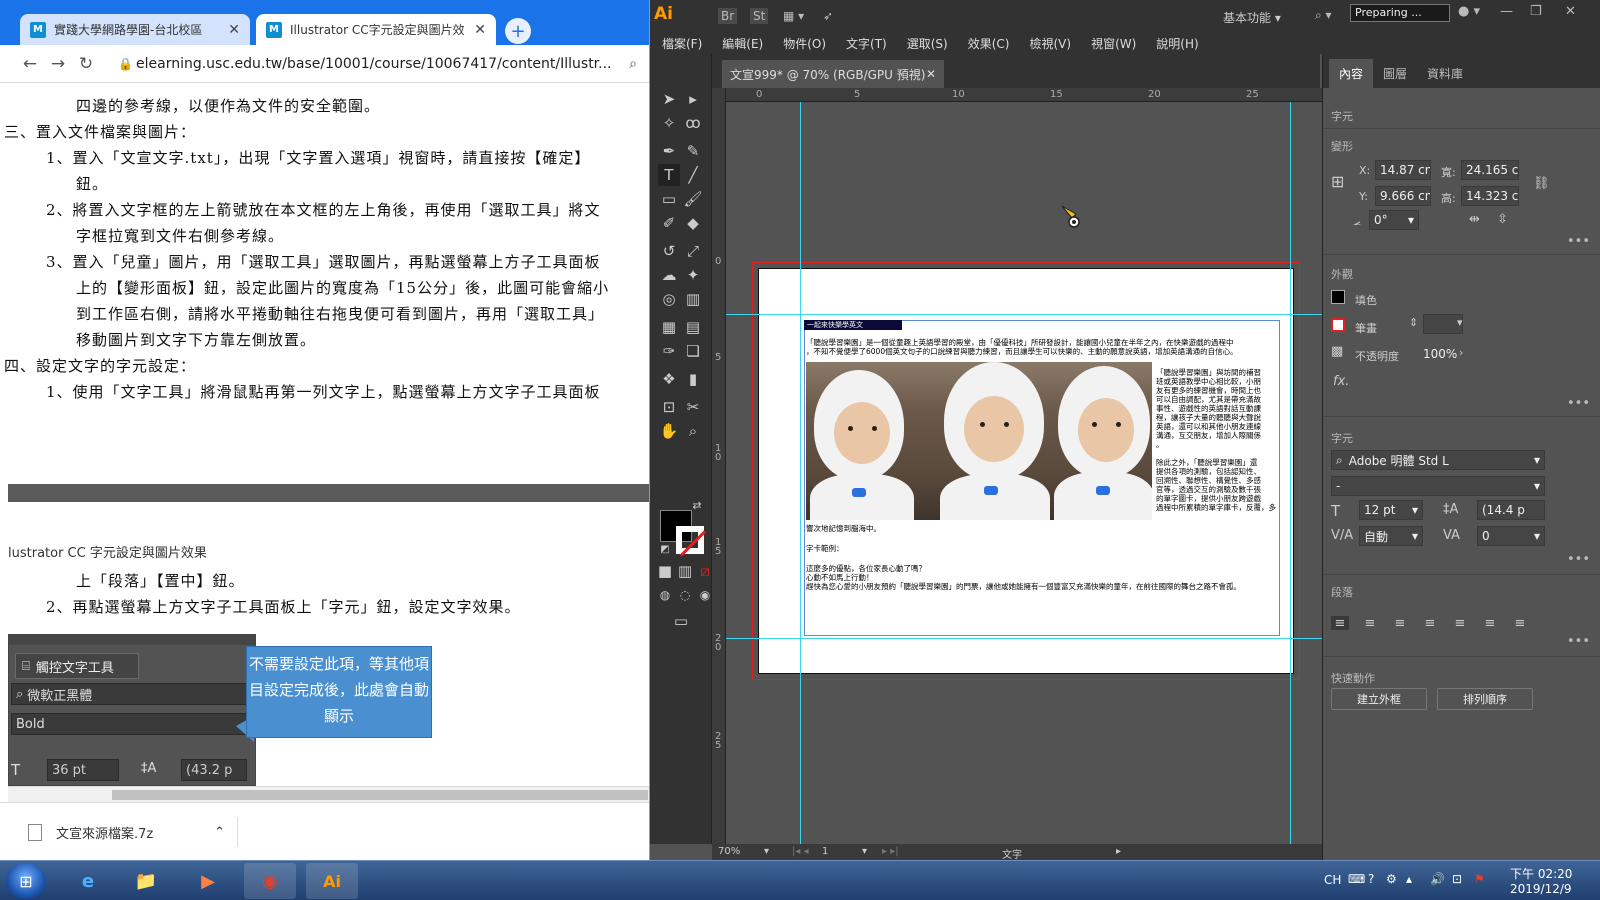 The image size is (1600, 900). I want to click on font-size-field: 12 pt ▾, so click(1391, 510).